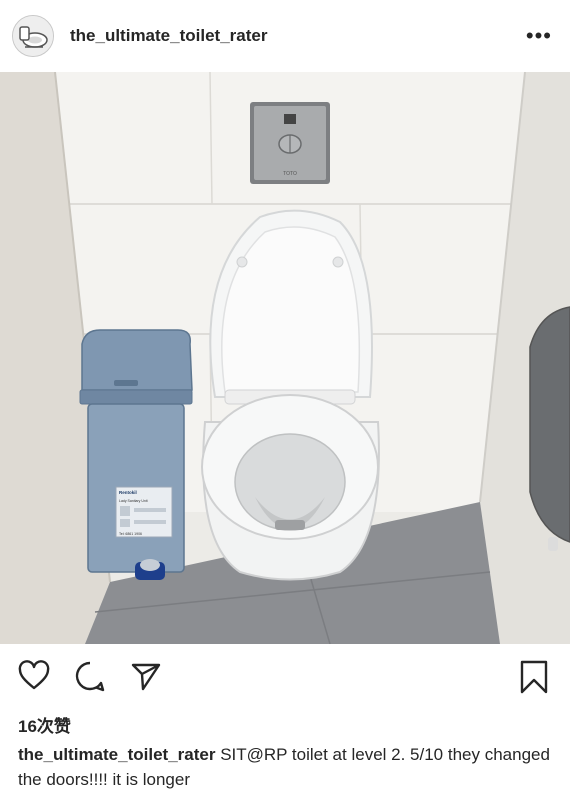  I want to click on toilet-avatar-icon, so click(33, 36).